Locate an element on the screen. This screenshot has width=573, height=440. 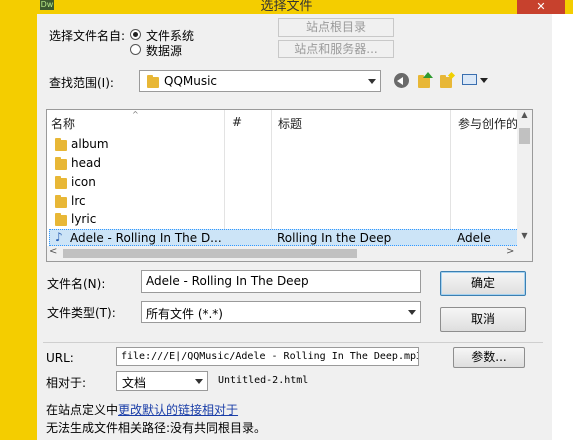
radio-datasource is located at coordinates (135, 49).